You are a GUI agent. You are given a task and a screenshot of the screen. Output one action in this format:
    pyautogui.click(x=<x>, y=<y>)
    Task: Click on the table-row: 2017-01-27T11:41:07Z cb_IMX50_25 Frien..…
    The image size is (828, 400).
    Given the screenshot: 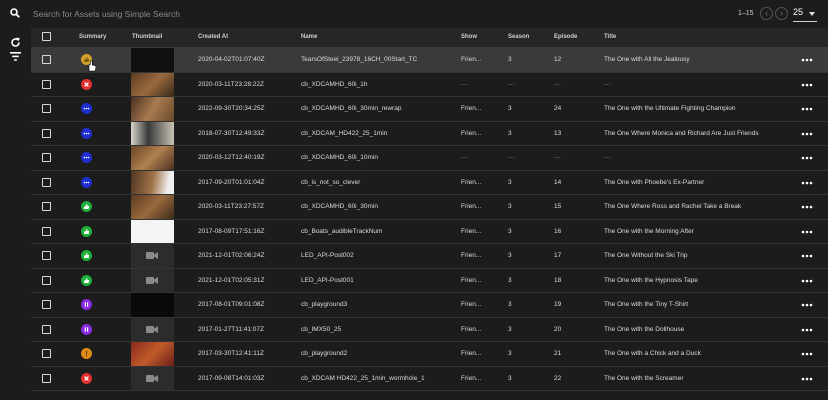 What is the action you would take?
    pyautogui.click(x=429, y=329)
    